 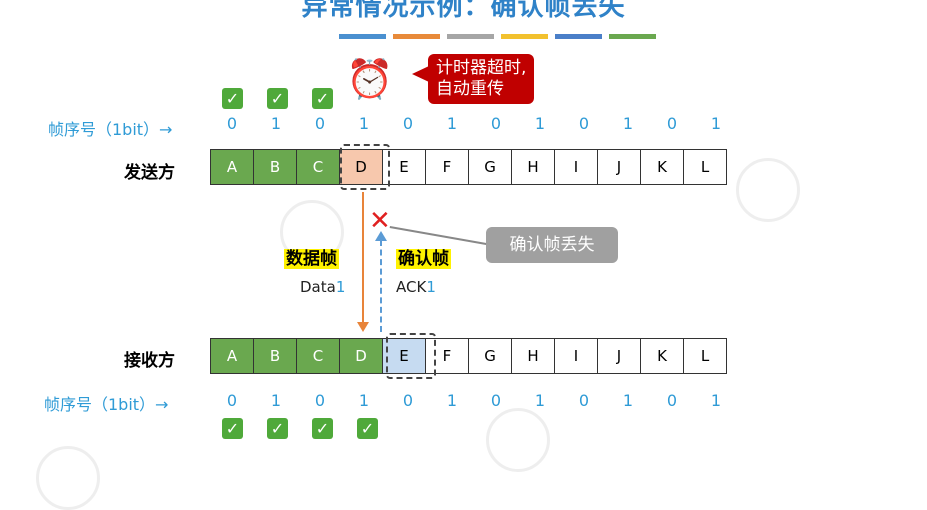 I want to click on sender-frame-cell: J, so click(x=619, y=167).